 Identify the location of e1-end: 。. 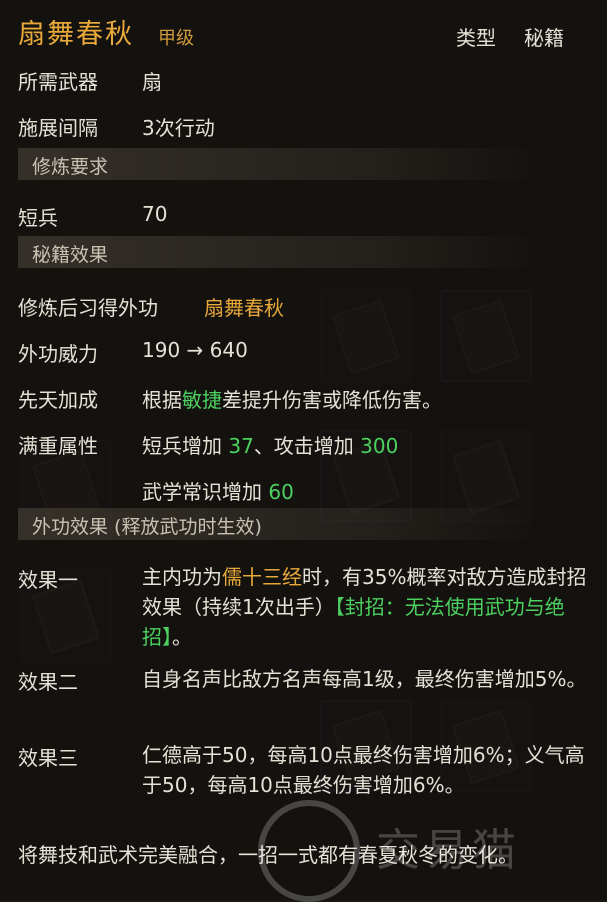
(182, 637).